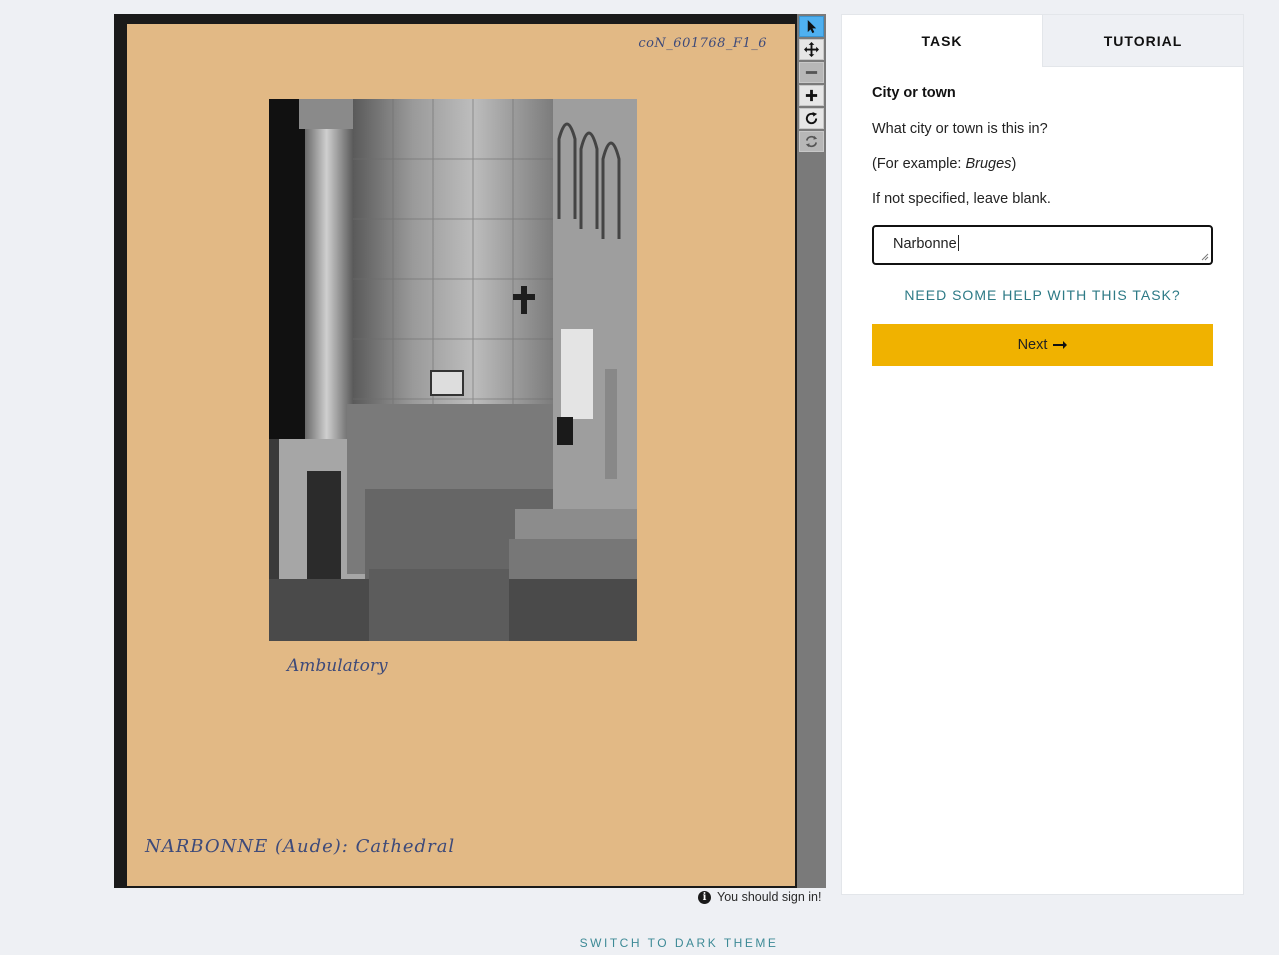 The height and width of the screenshot is (955, 1279). I want to click on signin-notice-text: You should sign in!, so click(769, 897).